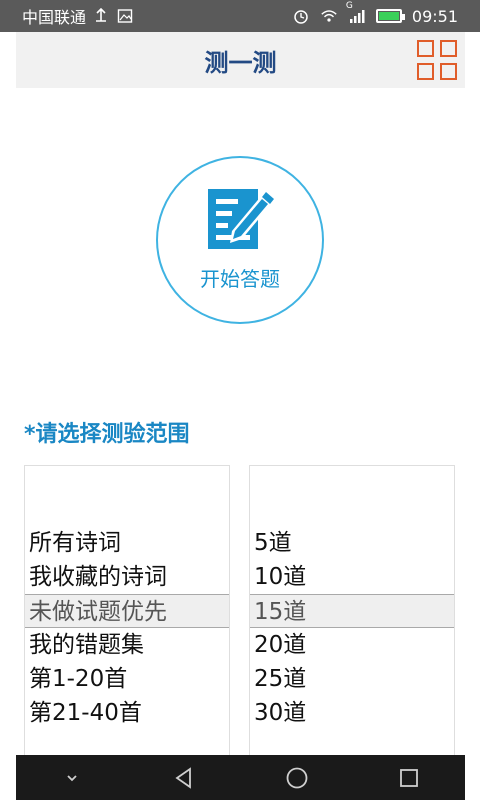 This screenshot has width=480, height=800. I want to click on scope-option-selected: 未做试题优先, so click(127, 611).